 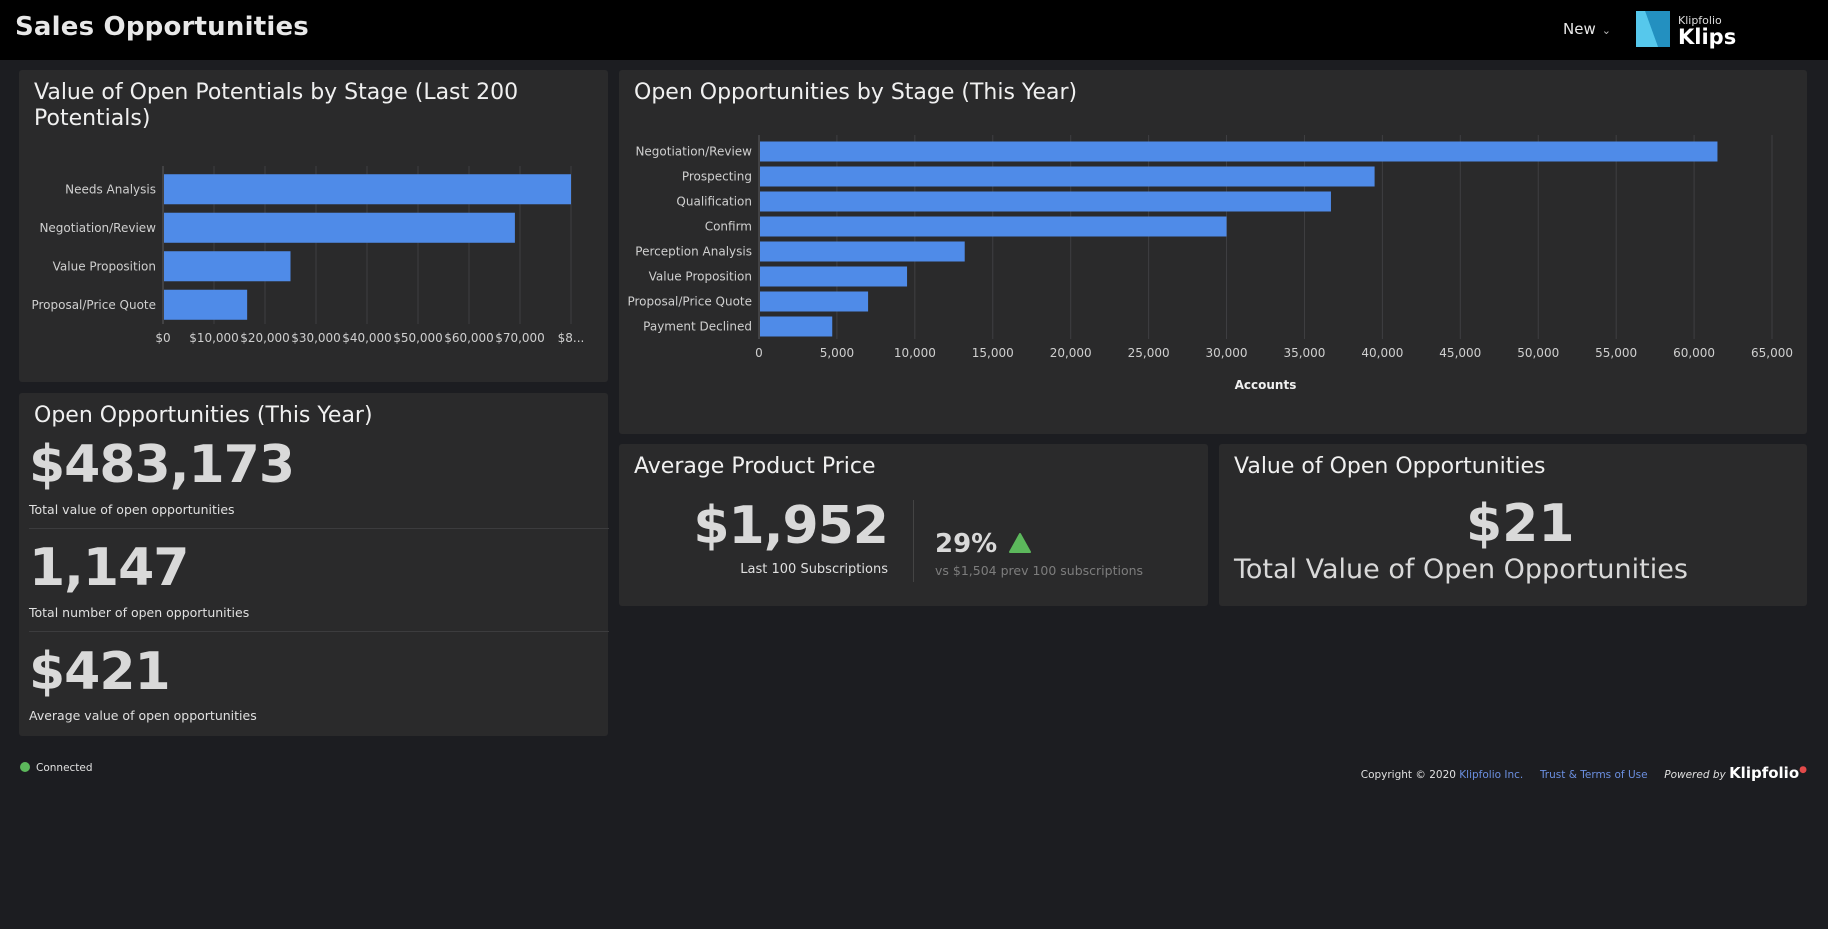 I want to click on status-dot-icon, so click(x=25, y=767).